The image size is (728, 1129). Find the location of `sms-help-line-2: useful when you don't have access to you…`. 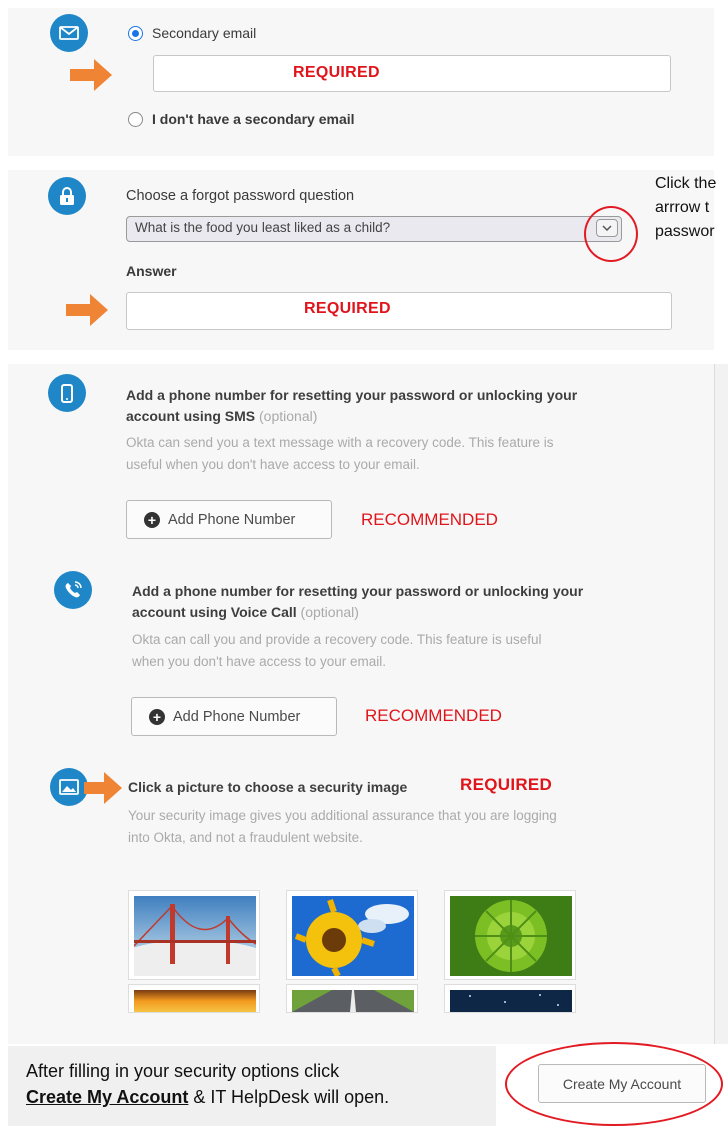

sms-help-line-2: useful when you don't have access to you… is located at coordinates (273, 464).